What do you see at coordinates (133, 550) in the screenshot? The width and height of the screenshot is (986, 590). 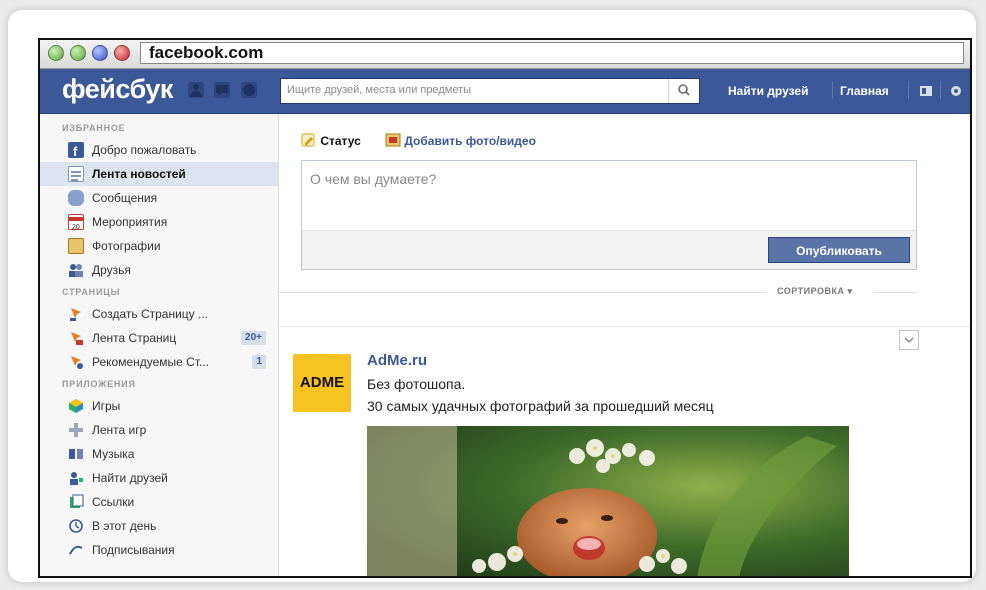 I see `sidebar-item-label: Подписывания` at bounding box center [133, 550].